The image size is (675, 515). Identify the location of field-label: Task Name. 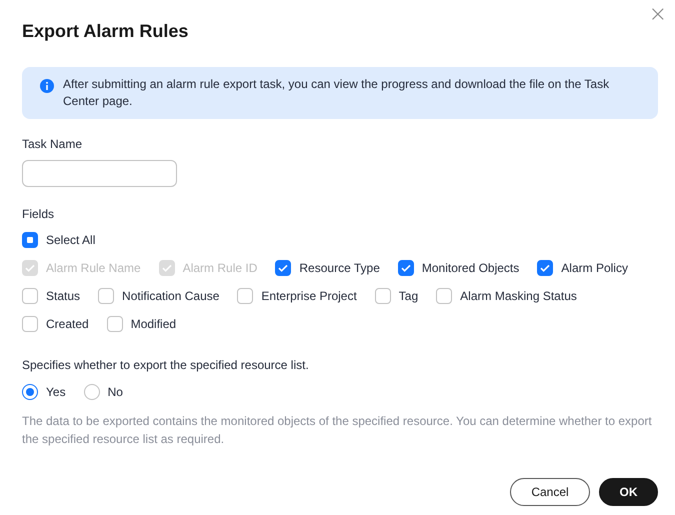
(53, 144).